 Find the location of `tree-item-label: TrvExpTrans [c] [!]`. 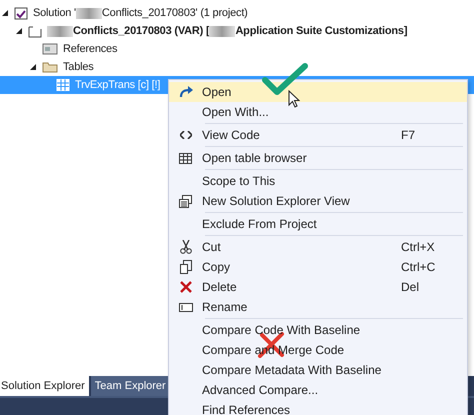

tree-item-label: TrvExpTrans [c] [!] is located at coordinates (117, 85).